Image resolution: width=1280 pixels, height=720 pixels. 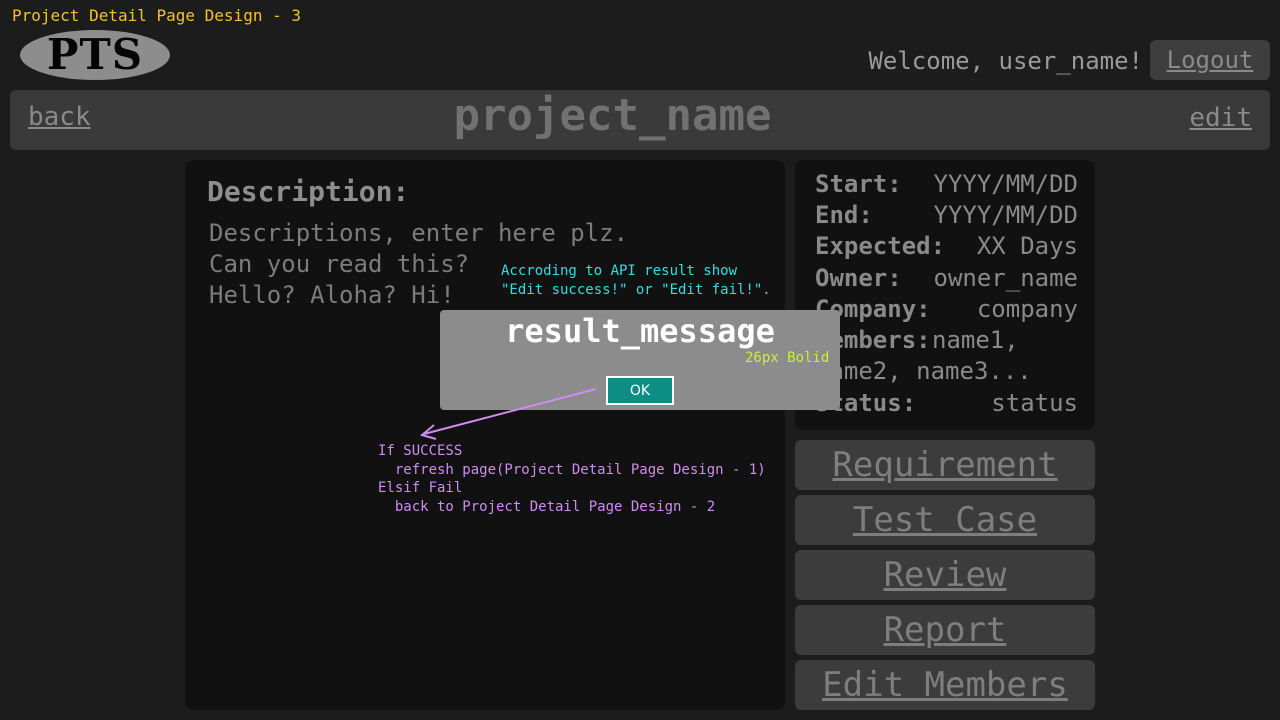 What do you see at coordinates (1210, 60) in the screenshot?
I see `logout-button: Logout` at bounding box center [1210, 60].